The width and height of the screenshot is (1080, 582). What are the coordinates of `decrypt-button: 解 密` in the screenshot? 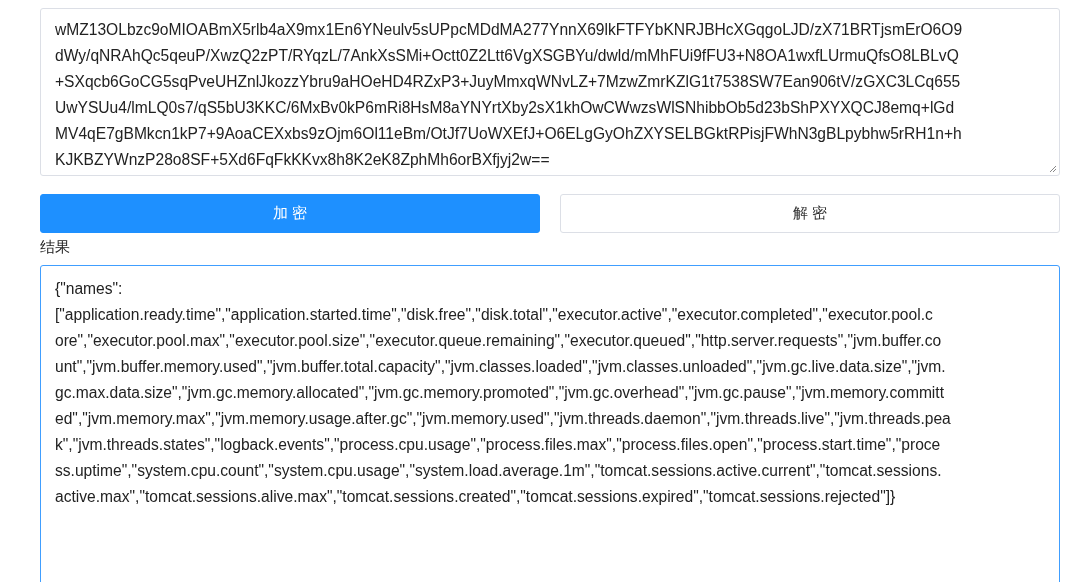 It's located at (810, 213).